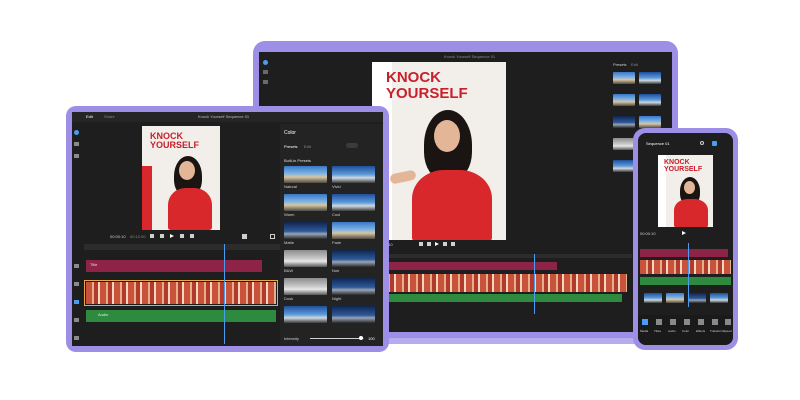 The image size is (800, 400). What do you see at coordinates (672, 331) in the screenshot?
I see `phone-tab-audio: Audio` at bounding box center [672, 331].